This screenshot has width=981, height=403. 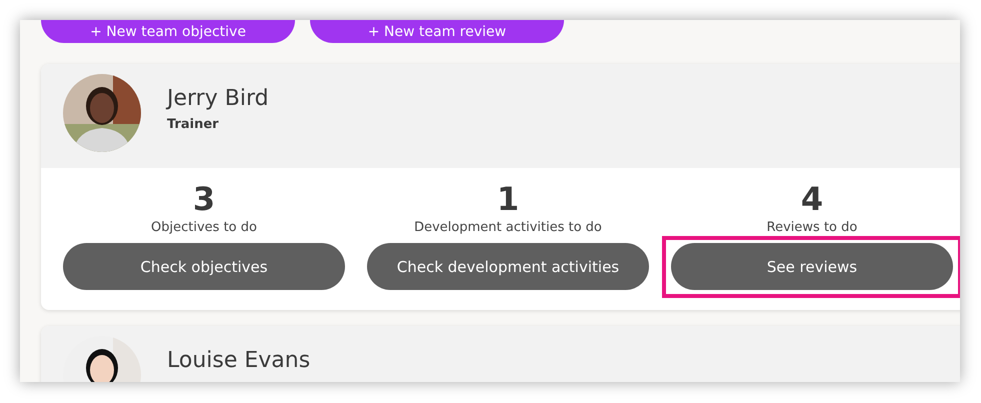 What do you see at coordinates (508, 227) in the screenshot?
I see `stat-label: Development activities to do` at bounding box center [508, 227].